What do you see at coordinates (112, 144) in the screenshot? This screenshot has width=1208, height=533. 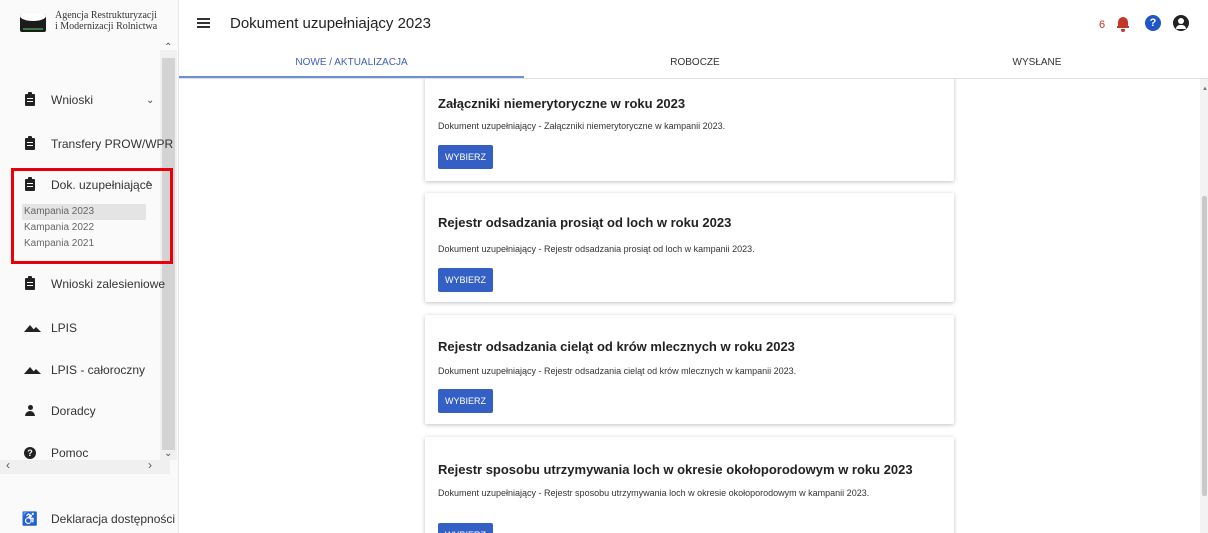 I see `sidebar-item-label: Transfery PROW/WPR` at bounding box center [112, 144].